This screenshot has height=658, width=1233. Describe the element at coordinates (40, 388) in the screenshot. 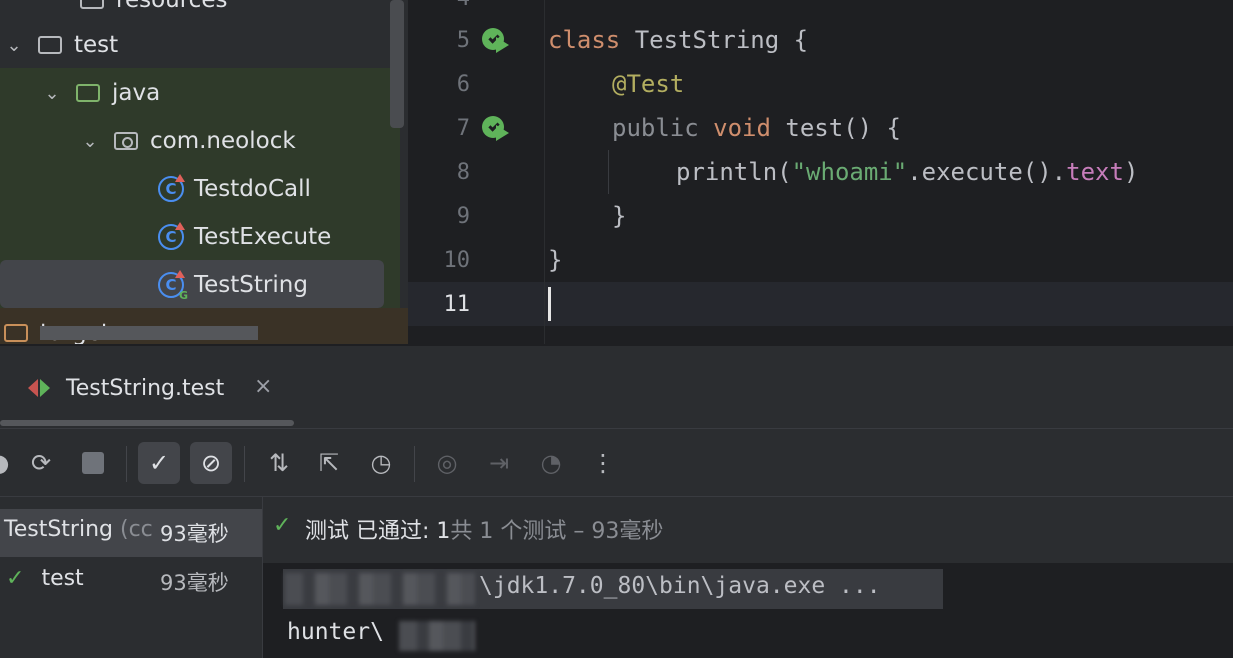

I see `test-run-icon` at that location.